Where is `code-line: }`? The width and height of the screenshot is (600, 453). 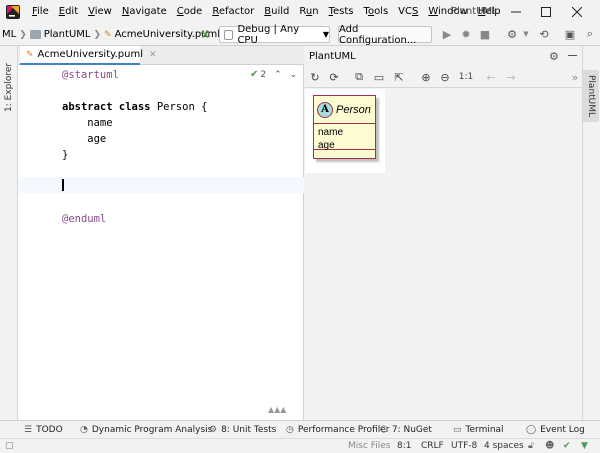
code-line: } is located at coordinates (65, 155).